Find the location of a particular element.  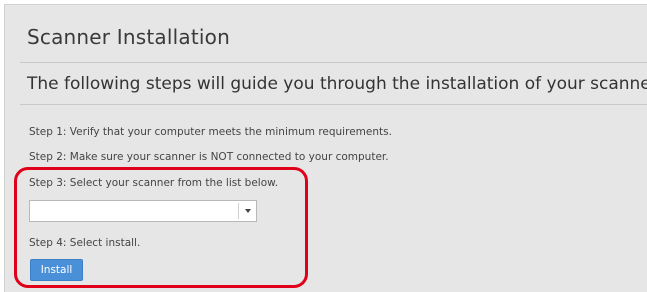

title-divider is located at coordinates (333, 62).